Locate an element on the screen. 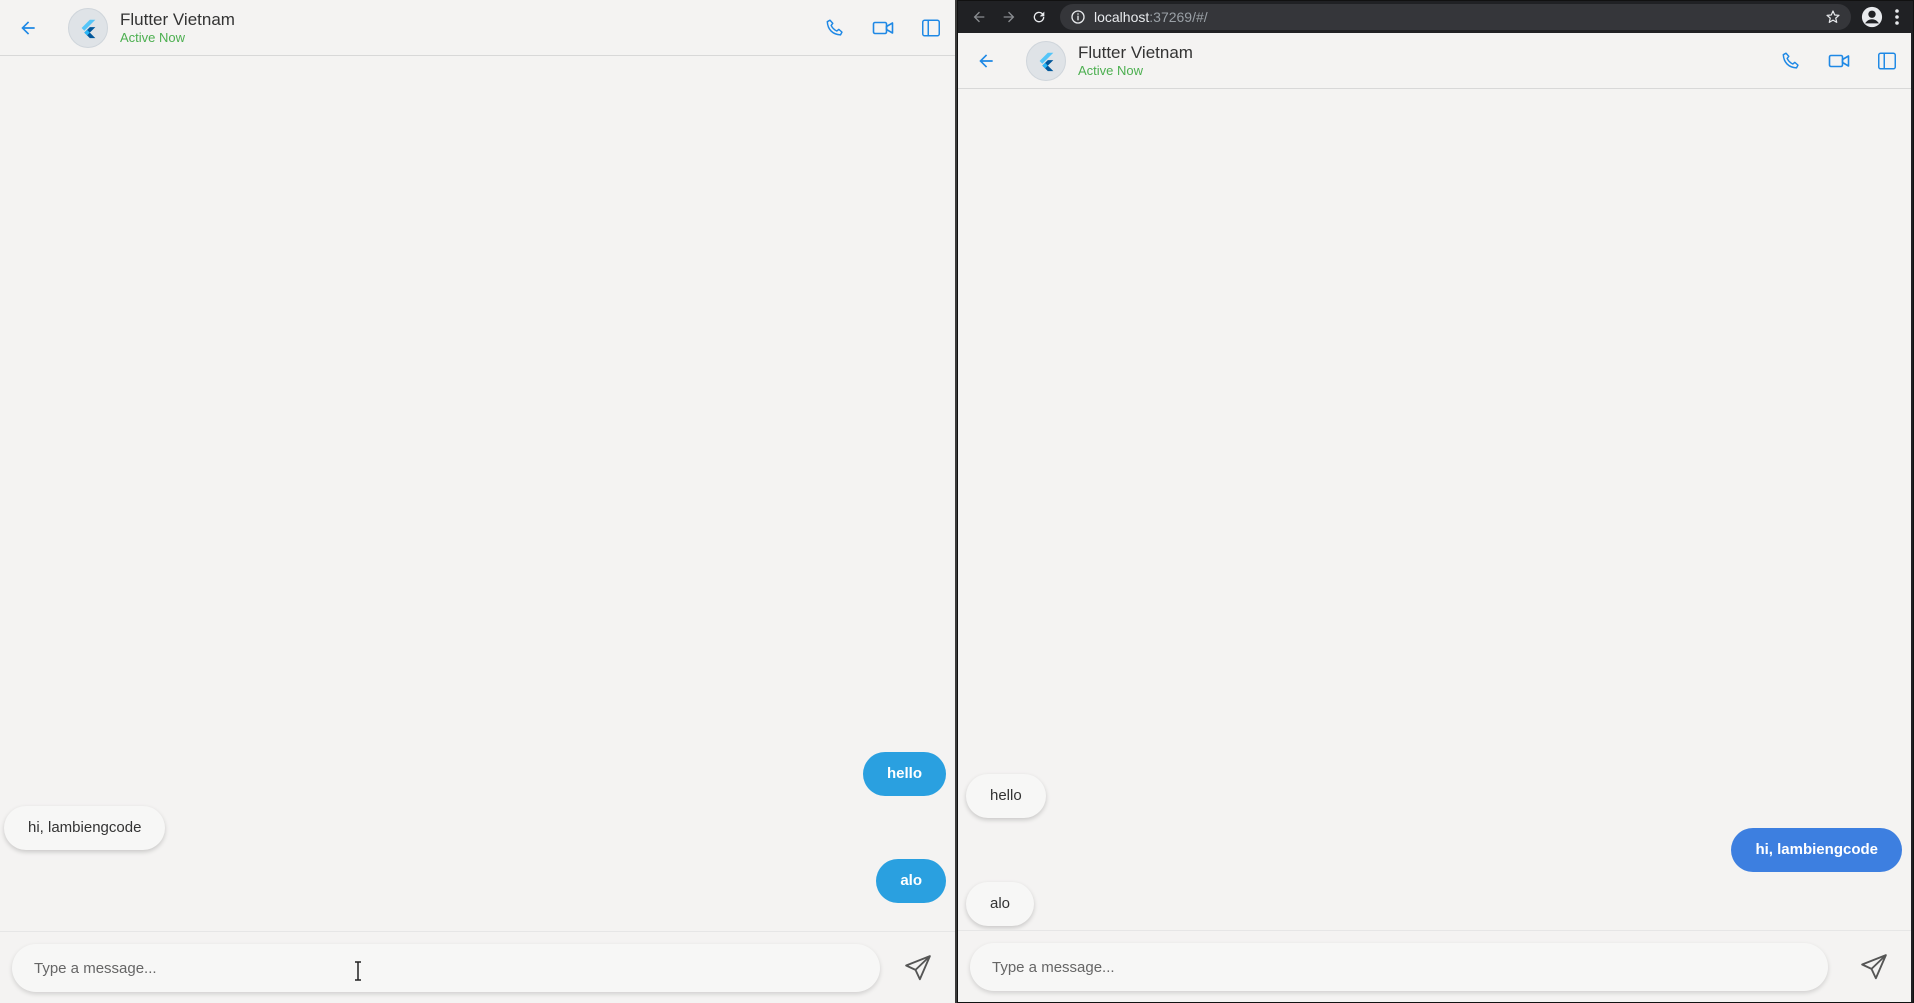 The height and width of the screenshot is (1003, 1914). browser-toolbar: localhost:37269/#/ is located at coordinates (1435, 17).